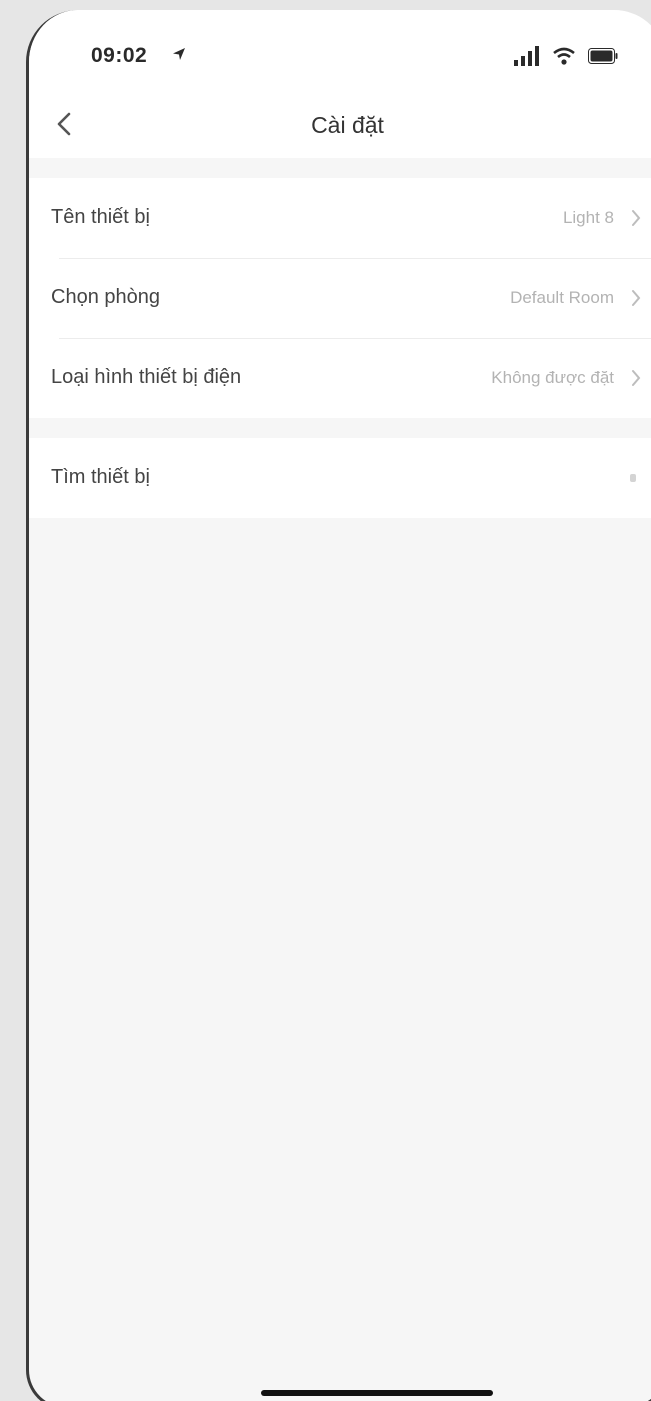 The width and height of the screenshot is (651, 1401). Describe the element at coordinates (347, 125) in the screenshot. I see `page-title: Cài đặt` at that location.